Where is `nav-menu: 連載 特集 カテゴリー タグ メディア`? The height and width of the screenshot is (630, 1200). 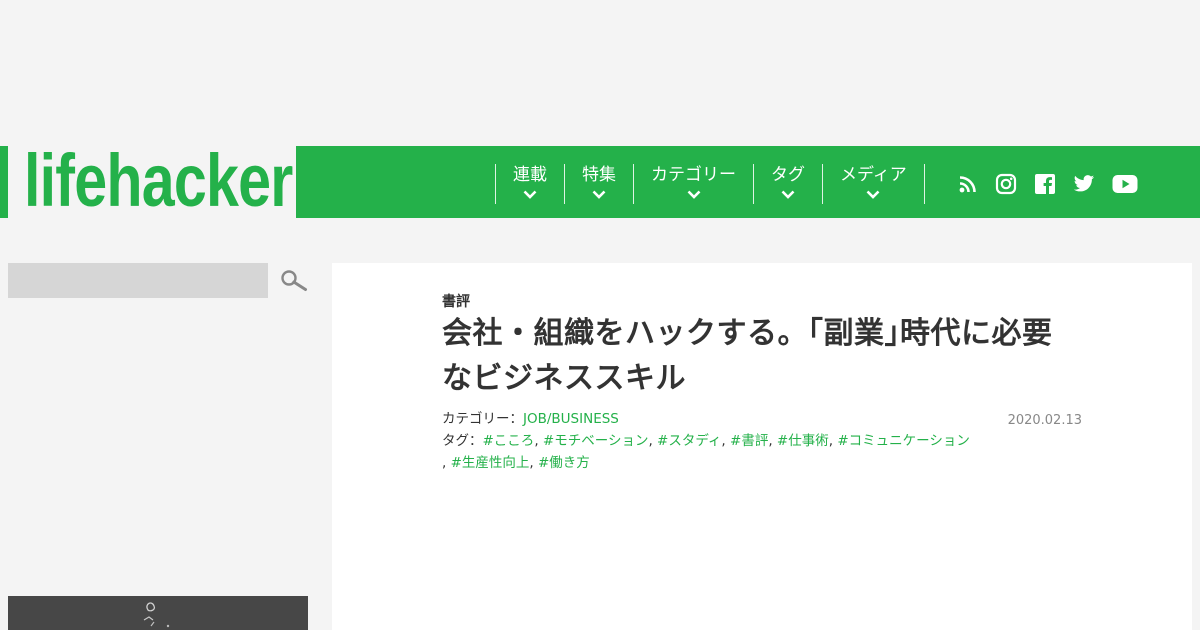 nav-menu: 連載 特集 カテゴリー タグ メディア is located at coordinates (710, 184).